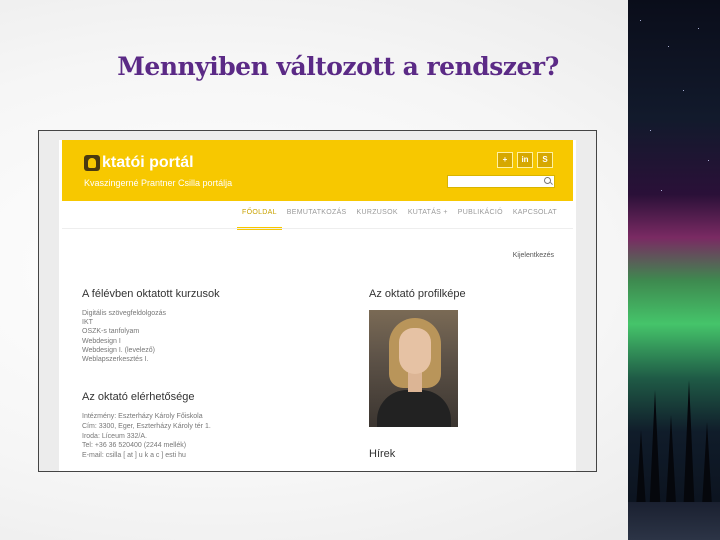 The width and height of the screenshot is (720, 540). What do you see at coordinates (533, 255) in the screenshot?
I see `logout-link: Kijelentkezés` at bounding box center [533, 255].